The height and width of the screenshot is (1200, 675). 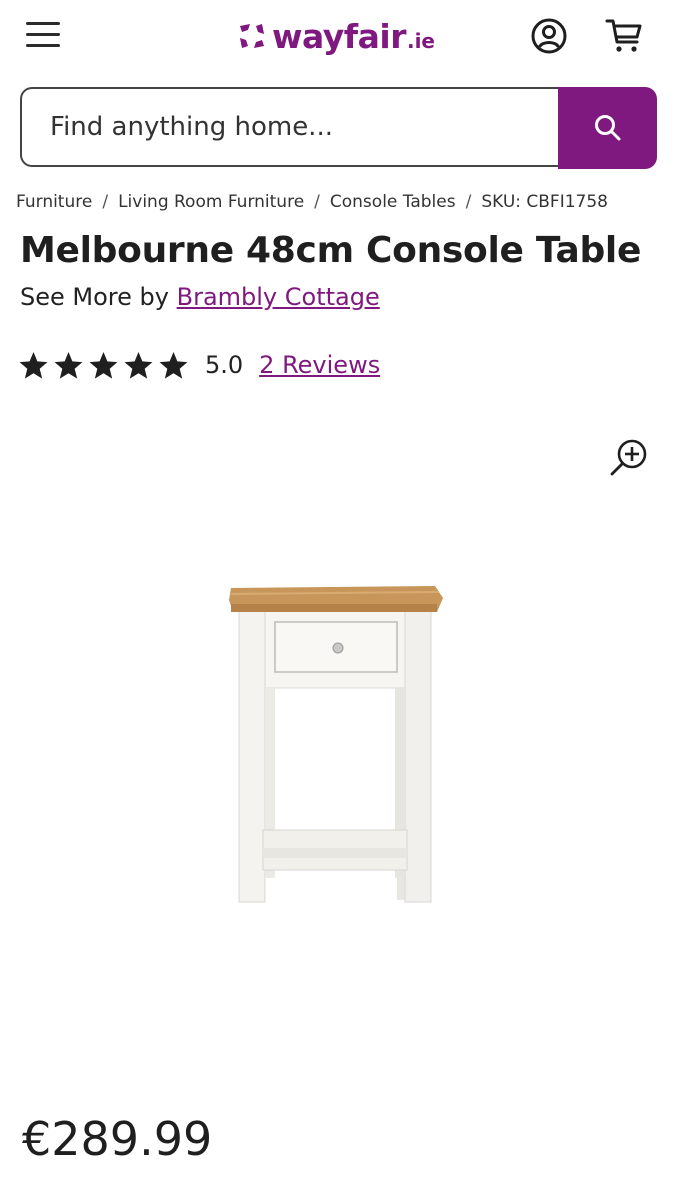 I want to click on search-input, so click(x=290, y=127).